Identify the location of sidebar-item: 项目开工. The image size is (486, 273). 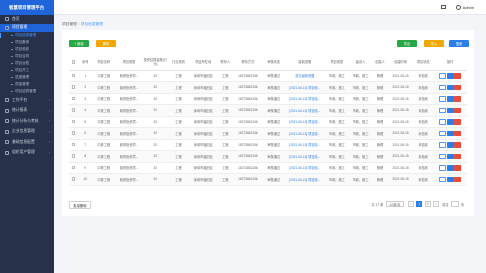
(27, 70).